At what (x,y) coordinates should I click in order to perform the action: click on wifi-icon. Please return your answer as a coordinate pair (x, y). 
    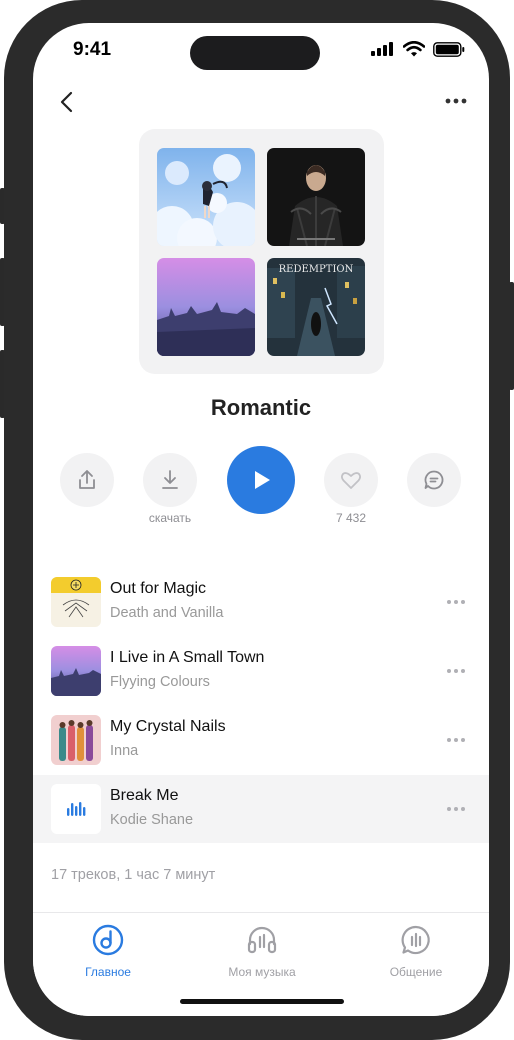
    Looking at the image, I should click on (414, 49).